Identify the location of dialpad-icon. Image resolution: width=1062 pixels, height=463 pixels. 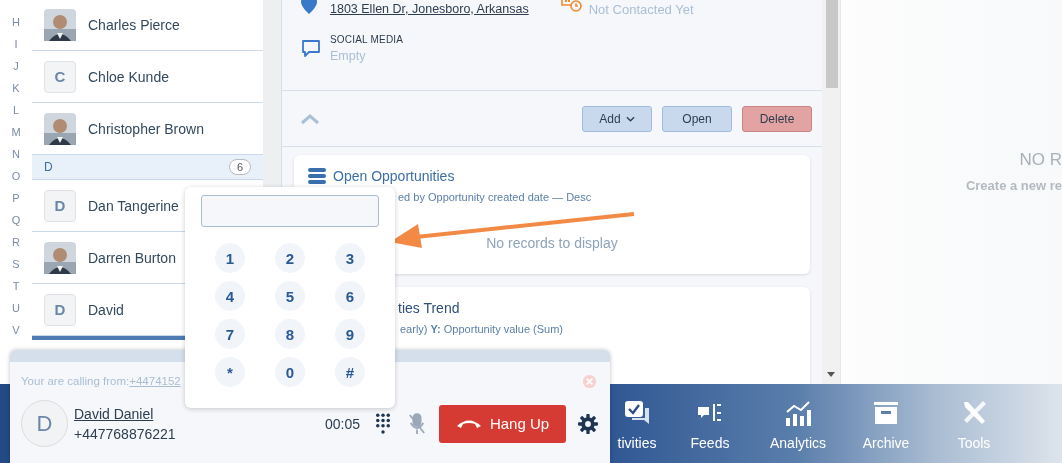
(383, 423).